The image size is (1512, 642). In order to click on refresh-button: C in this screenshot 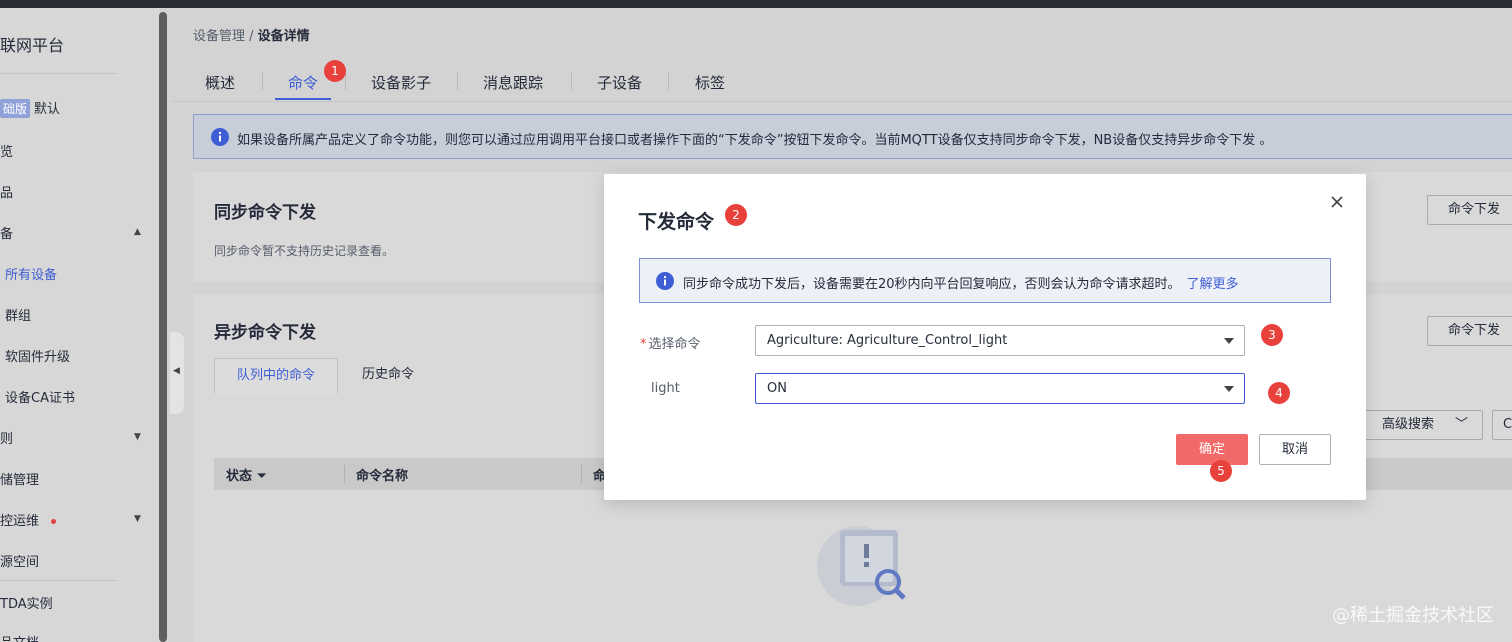, I will do `click(1502, 425)`.